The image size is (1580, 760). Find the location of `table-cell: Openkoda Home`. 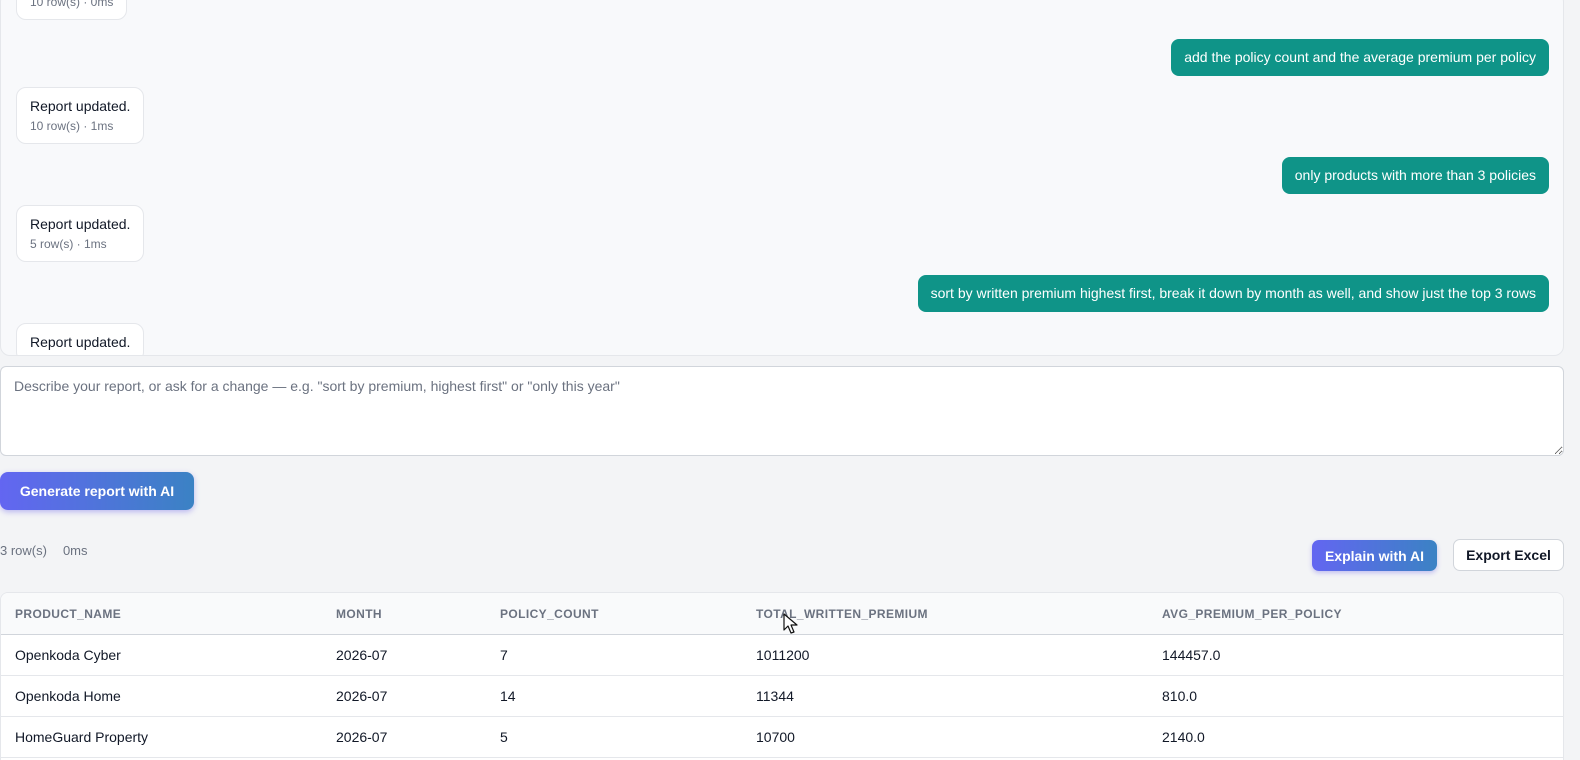

table-cell: Openkoda Home is located at coordinates (161, 696).